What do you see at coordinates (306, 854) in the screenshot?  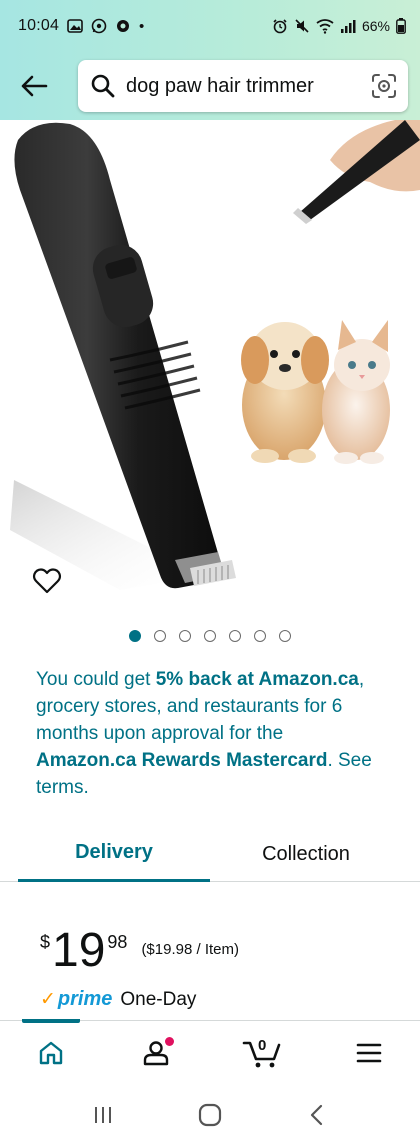 I see `tab-collection: Collection` at bounding box center [306, 854].